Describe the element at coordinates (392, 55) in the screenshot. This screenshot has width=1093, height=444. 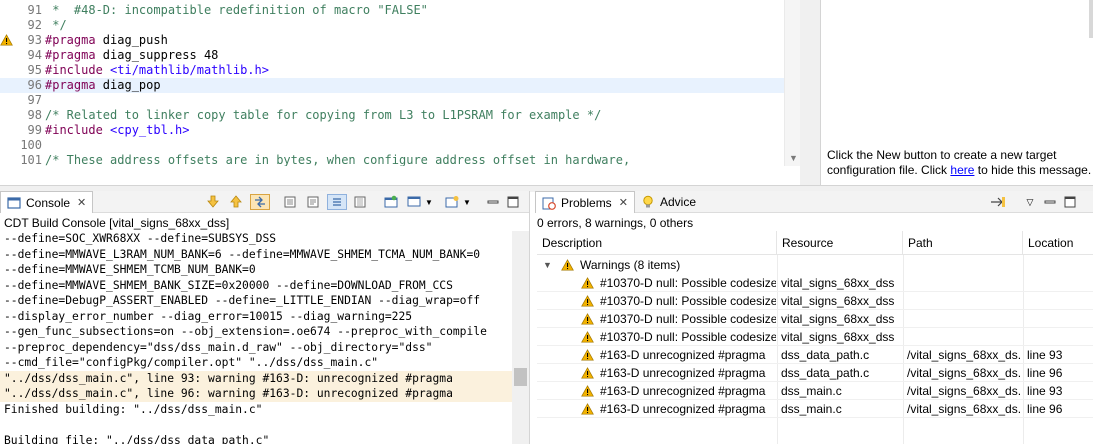
I see `code-line: 94 #pragma diag_suppress 48` at that location.